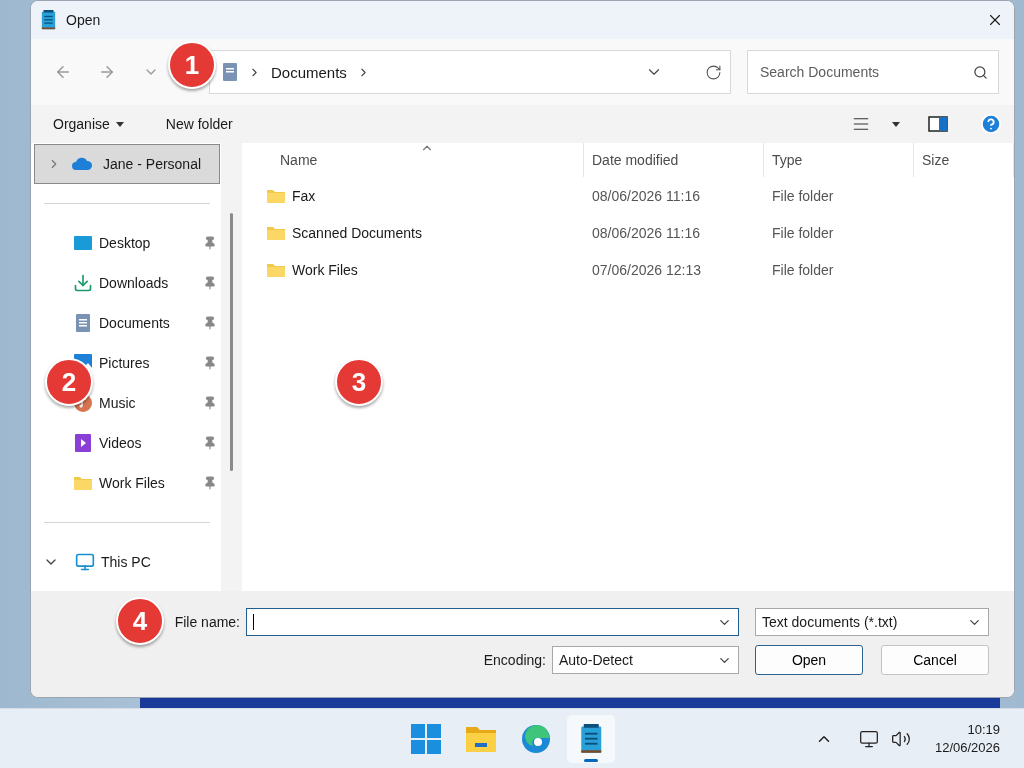 The height and width of the screenshot is (768, 1024). I want to click on file-type-dropdown: Text documents (*.txt), so click(872, 622).